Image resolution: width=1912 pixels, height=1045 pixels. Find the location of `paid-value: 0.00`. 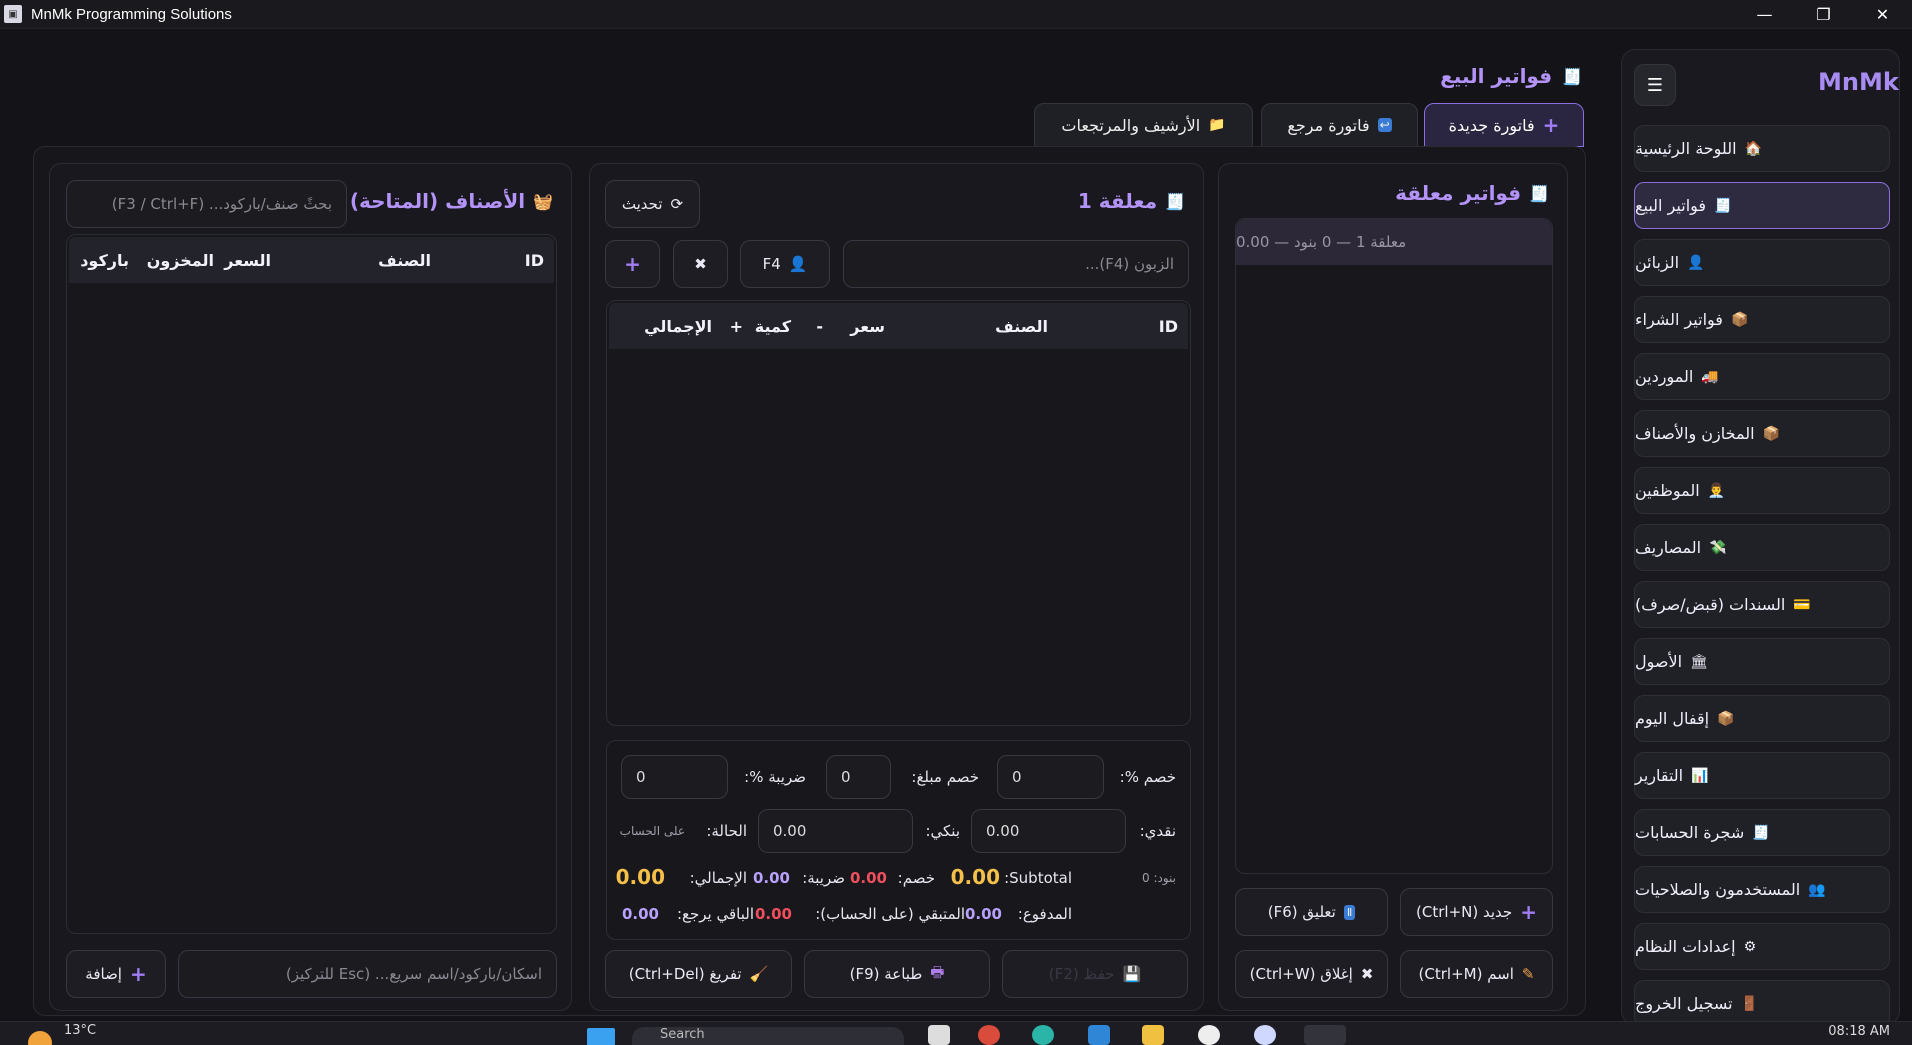

paid-value: 0.00 is located at coordinates (983, 914).